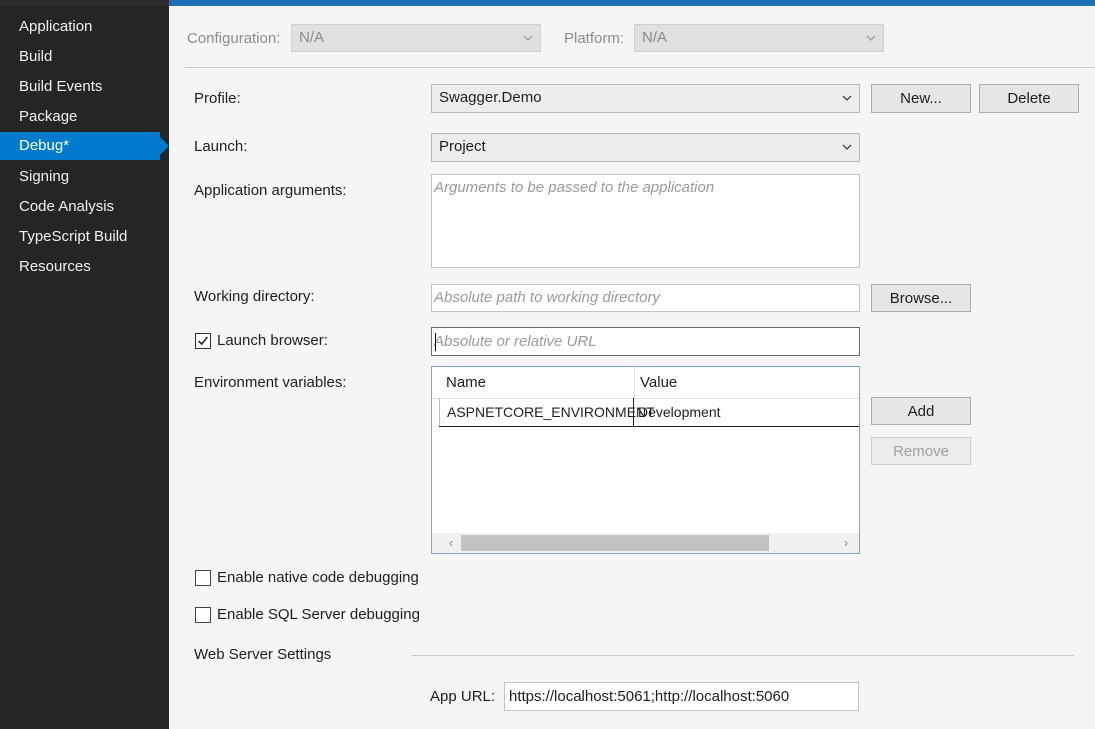 The image size is (1095, 729). What do you see at coordinates (463, 696) in the screenshot?
I see `app-url-label: App URL:` at bounding box center [463, 696].